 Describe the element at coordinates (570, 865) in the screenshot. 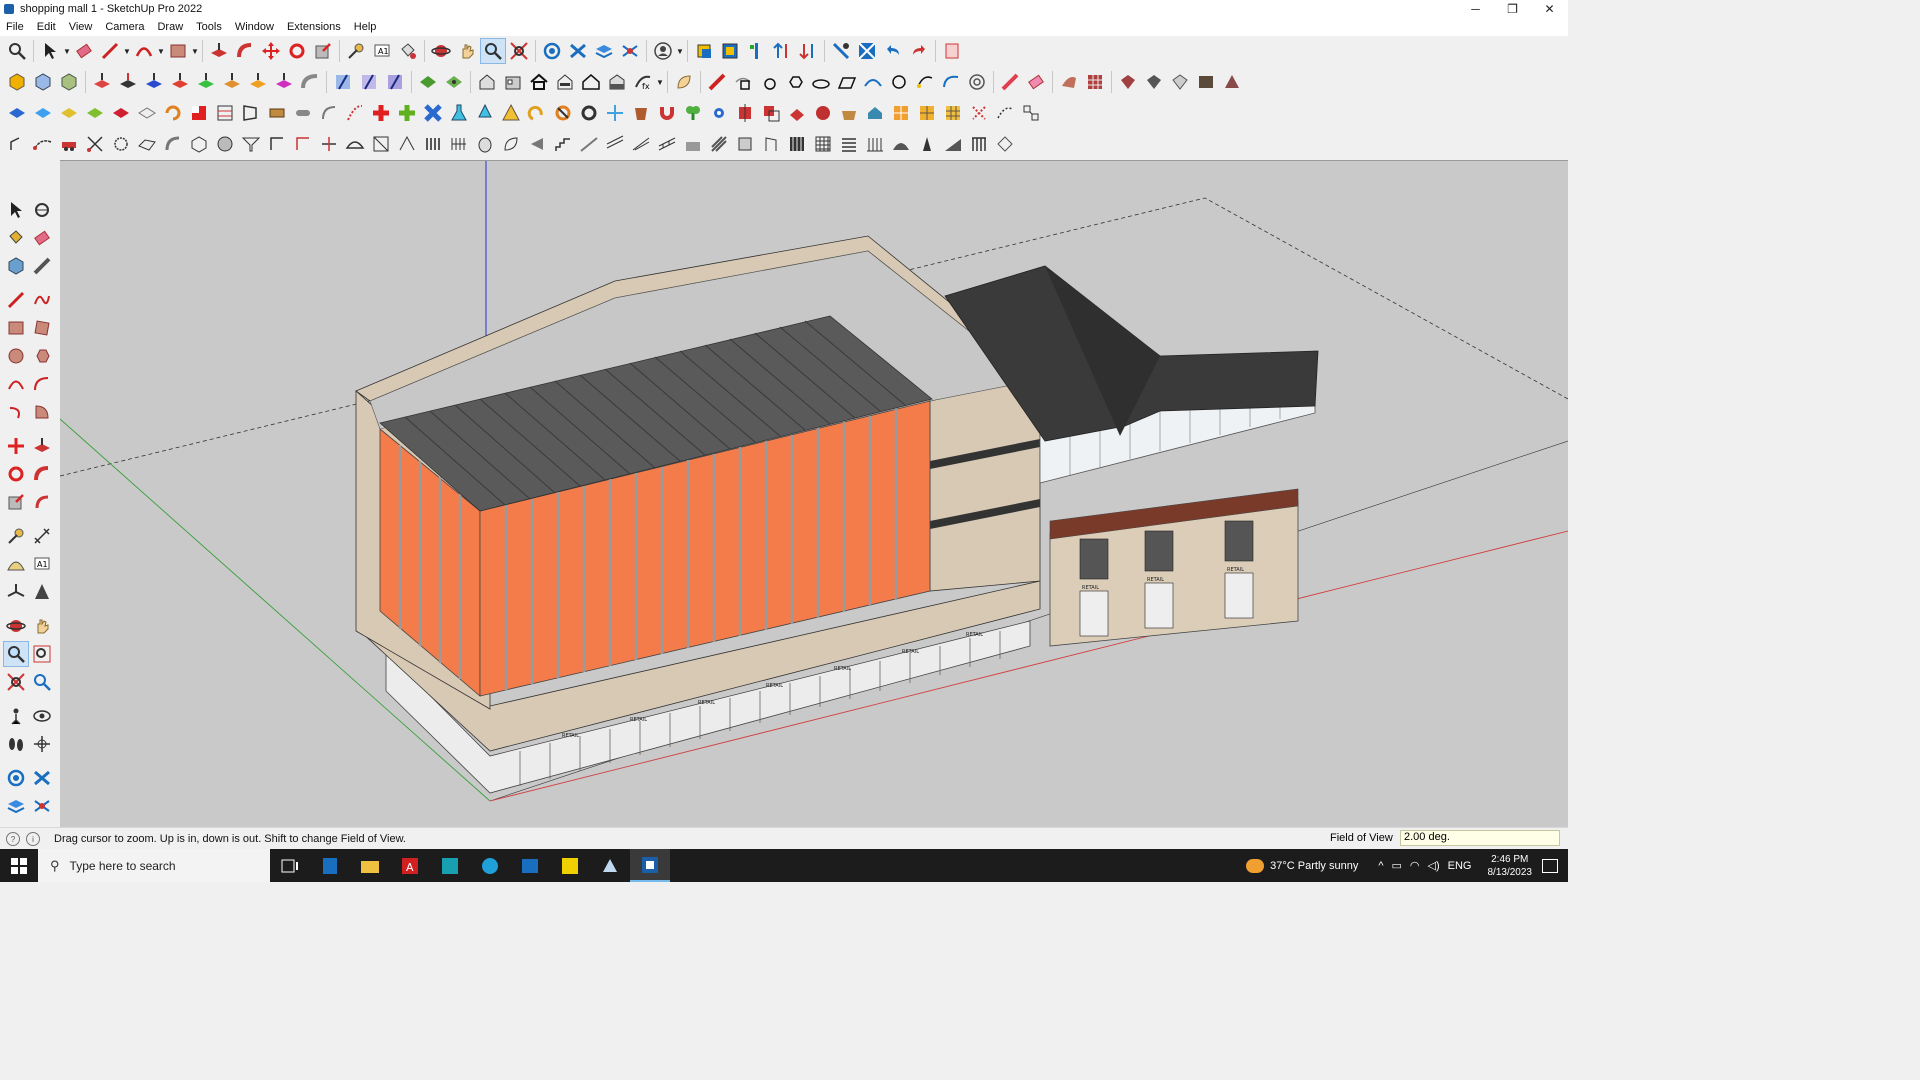

I see `sticky-notes-icon` at that location.